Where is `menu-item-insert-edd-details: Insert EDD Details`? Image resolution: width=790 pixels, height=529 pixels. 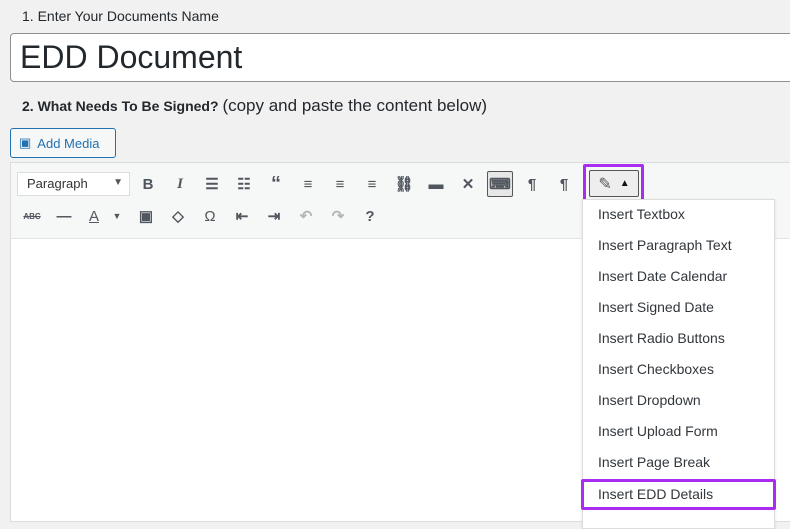
menu-item-insert-edd-details: Insert EDD Details is located at coordinates (678, 494).